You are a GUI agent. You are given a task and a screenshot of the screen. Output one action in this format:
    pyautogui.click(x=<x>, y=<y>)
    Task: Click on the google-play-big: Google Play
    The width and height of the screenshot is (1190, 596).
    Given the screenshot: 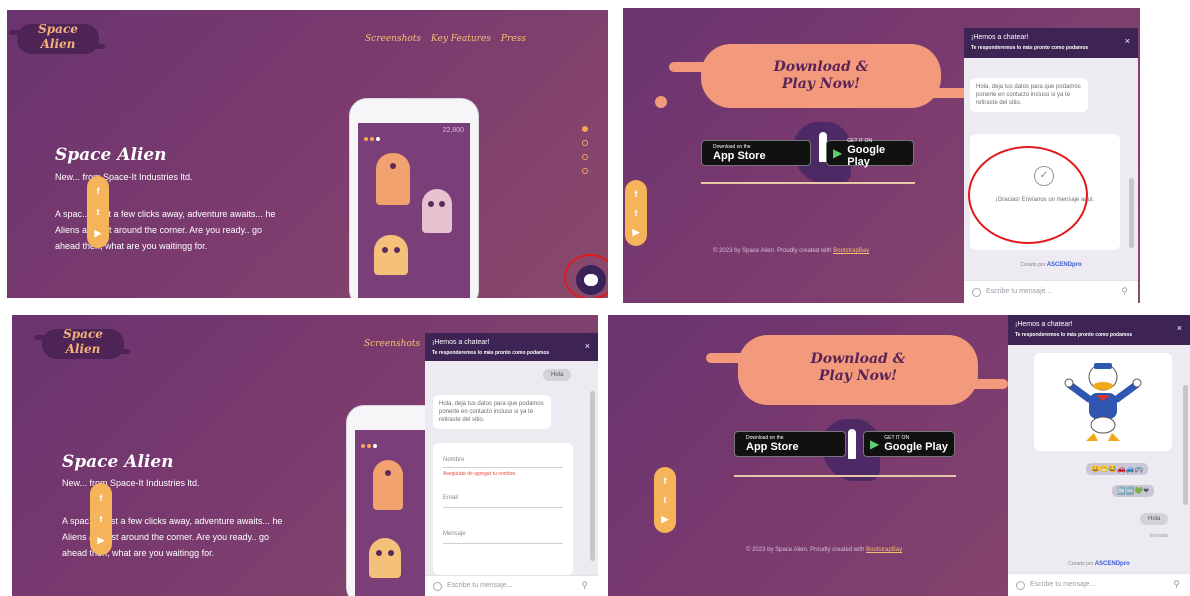 What is the action you would take?
    pyautogui.click(x=916, y=447)
    